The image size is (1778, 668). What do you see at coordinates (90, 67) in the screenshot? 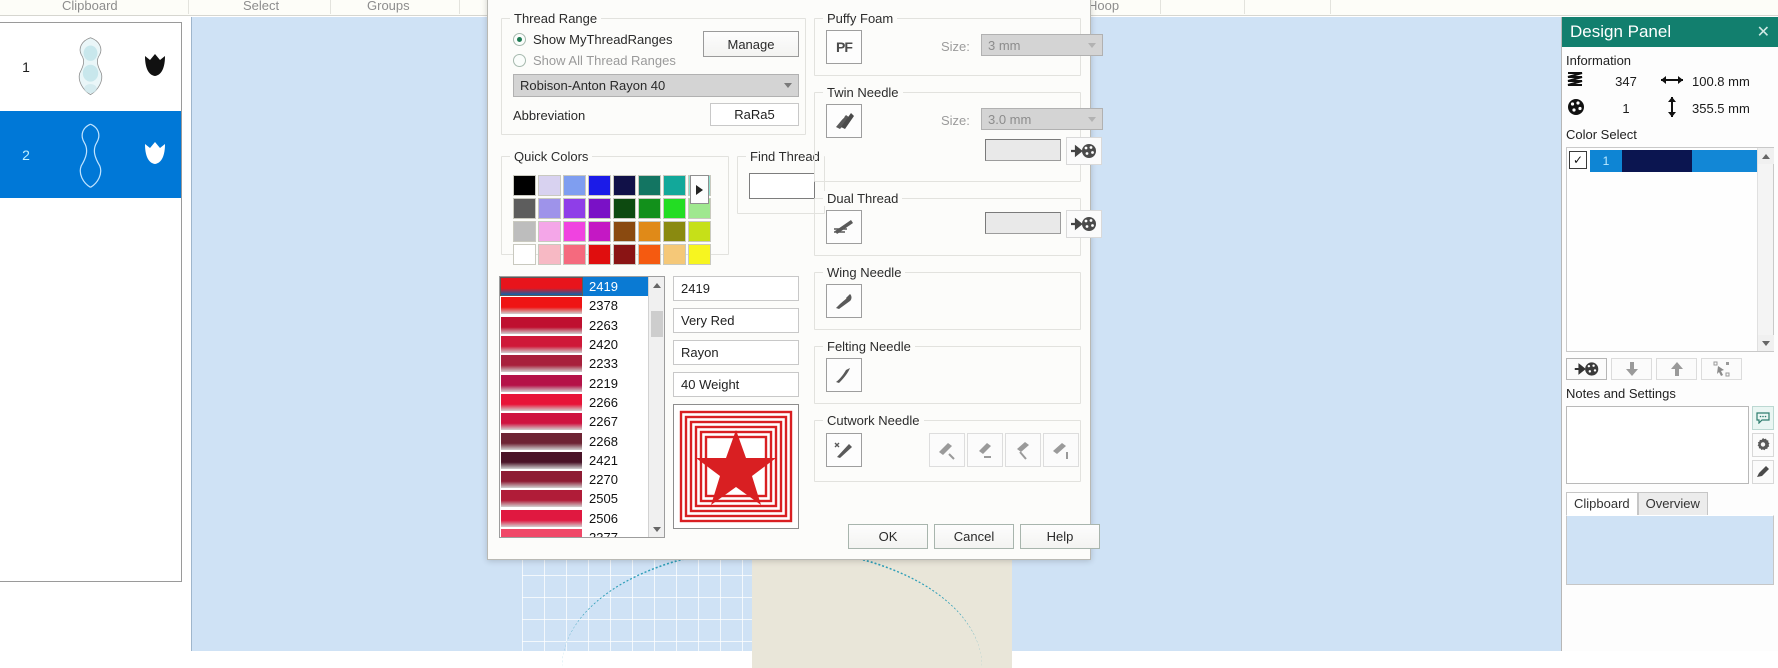
I see `list-item: 1` at bounding box center [90, 67].